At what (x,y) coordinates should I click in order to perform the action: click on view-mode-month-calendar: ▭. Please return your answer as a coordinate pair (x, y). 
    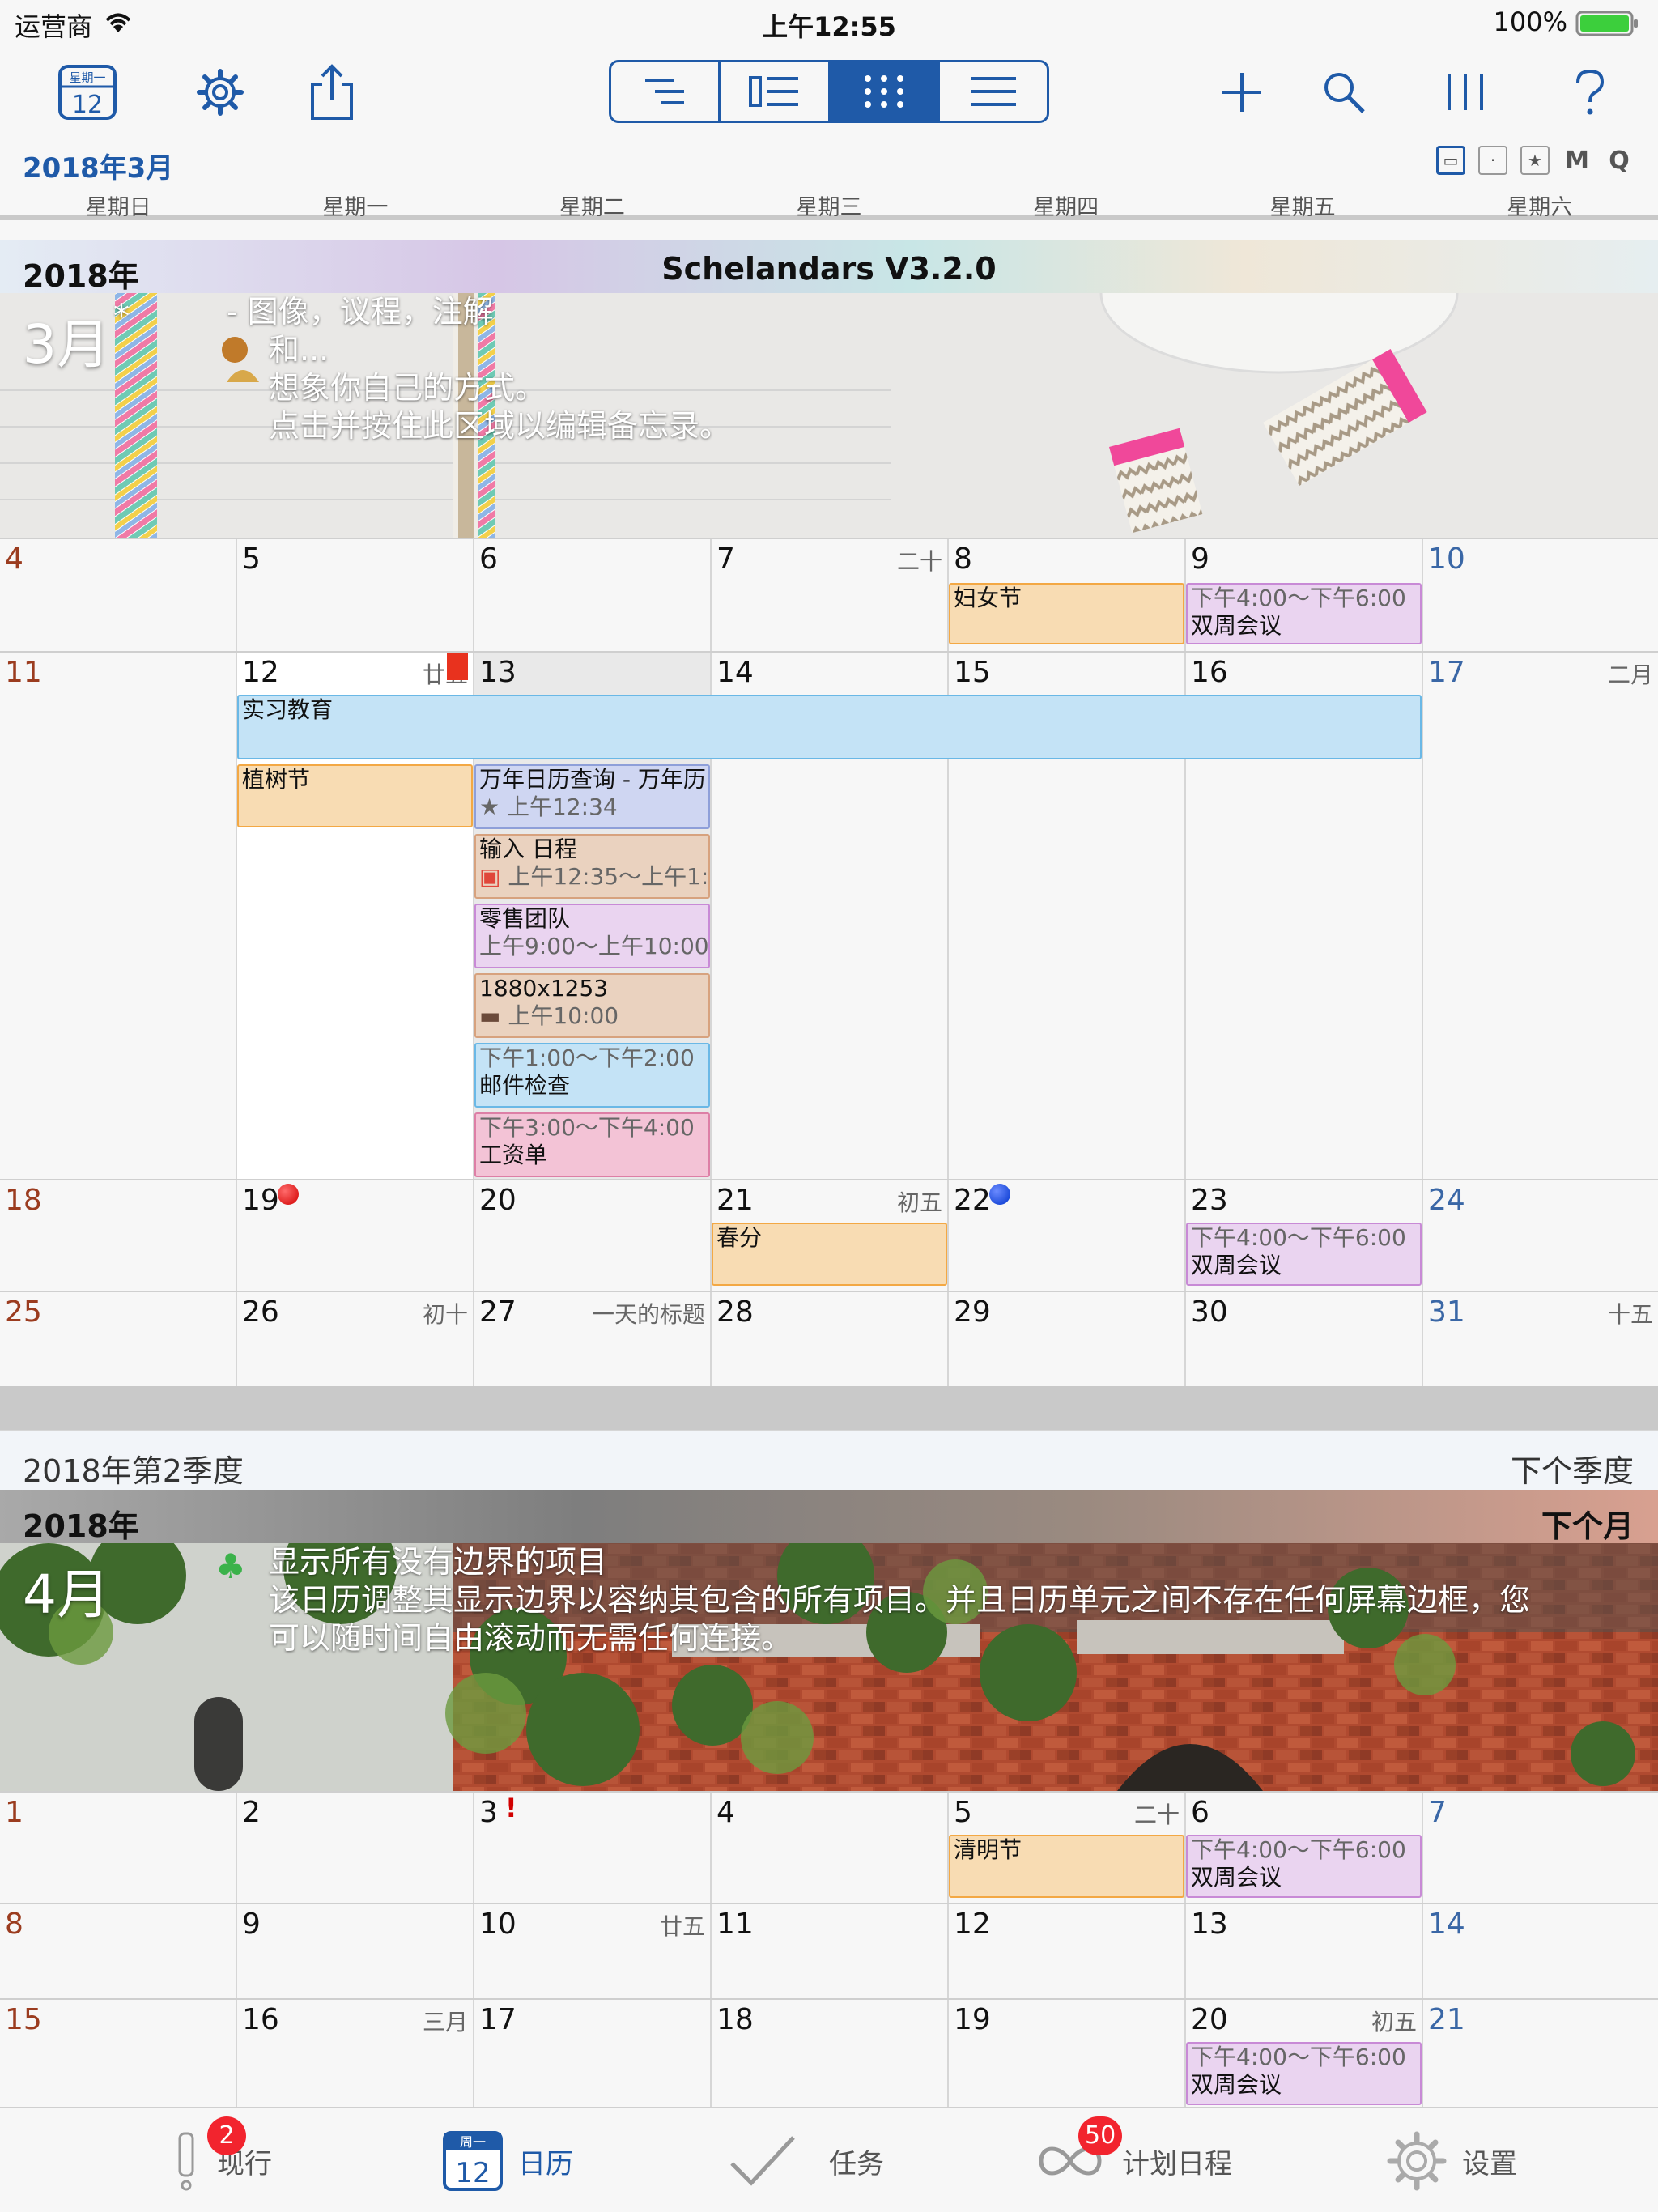
    Looking at the image, I should click on (1450, 161).